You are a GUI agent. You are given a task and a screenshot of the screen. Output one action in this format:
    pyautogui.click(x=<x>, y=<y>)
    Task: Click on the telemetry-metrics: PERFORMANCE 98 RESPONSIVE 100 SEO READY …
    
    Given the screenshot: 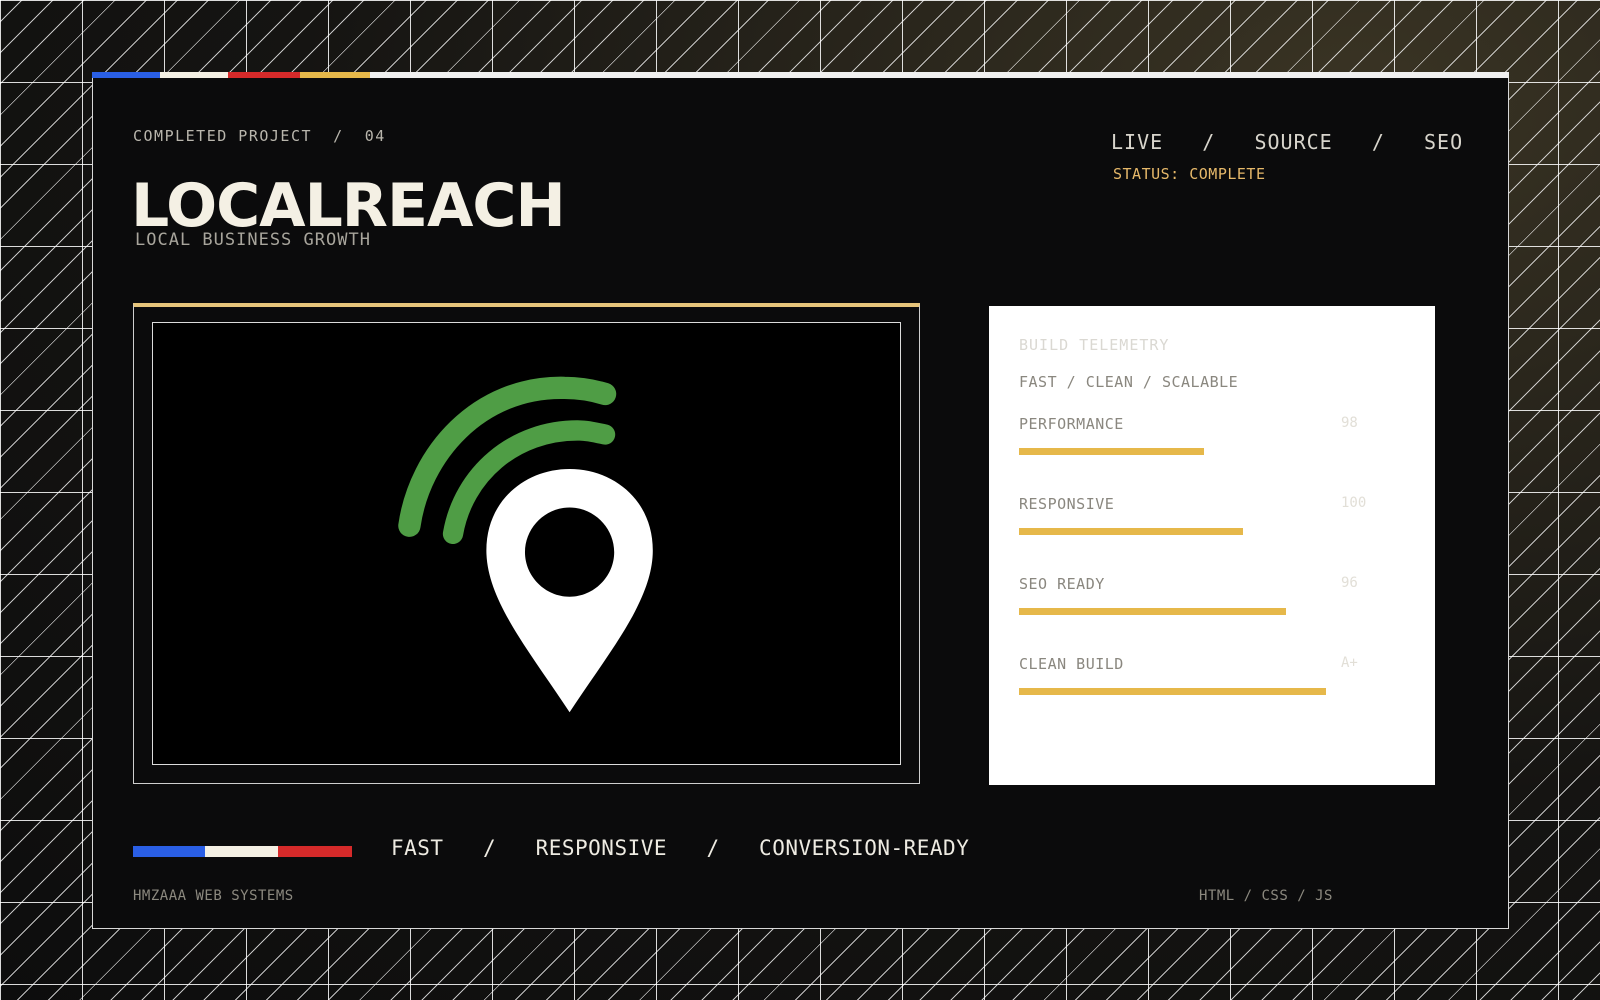 What is the action you would take?
    pyautogui.click(x=1212, y=575)
    